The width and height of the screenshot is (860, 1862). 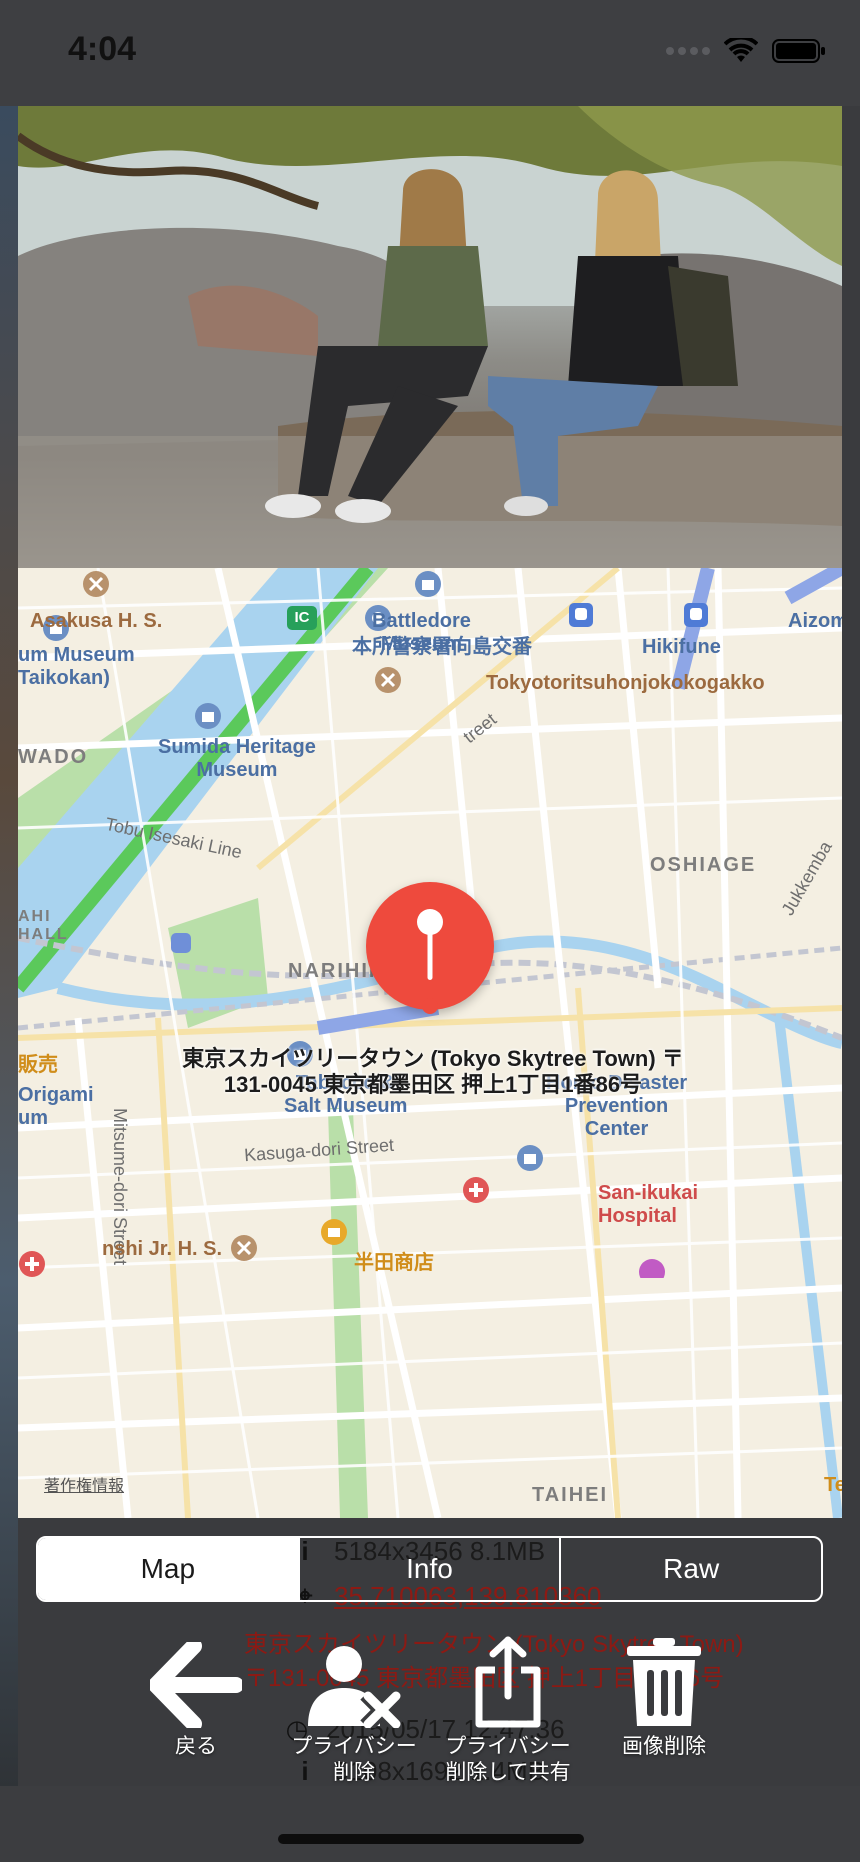 What do you see at coordinates (302, 618) in the screenshot?
I see `ic-highway-marker: IC` at bounding box center [302, 618].